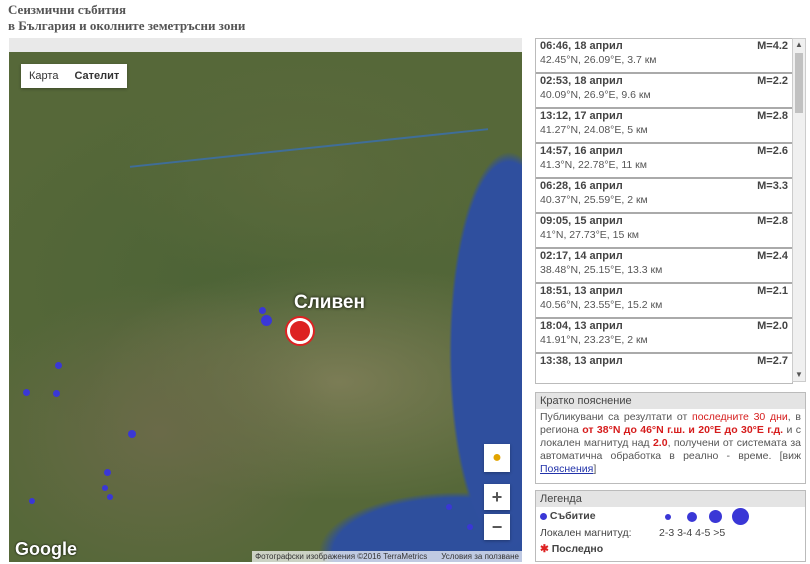  What do you see at coordinates (594, 340) in the screenshot?
I see `event-coords: 41.91°N, 23.23°E, 2 км` at bounding box center [594, 340].